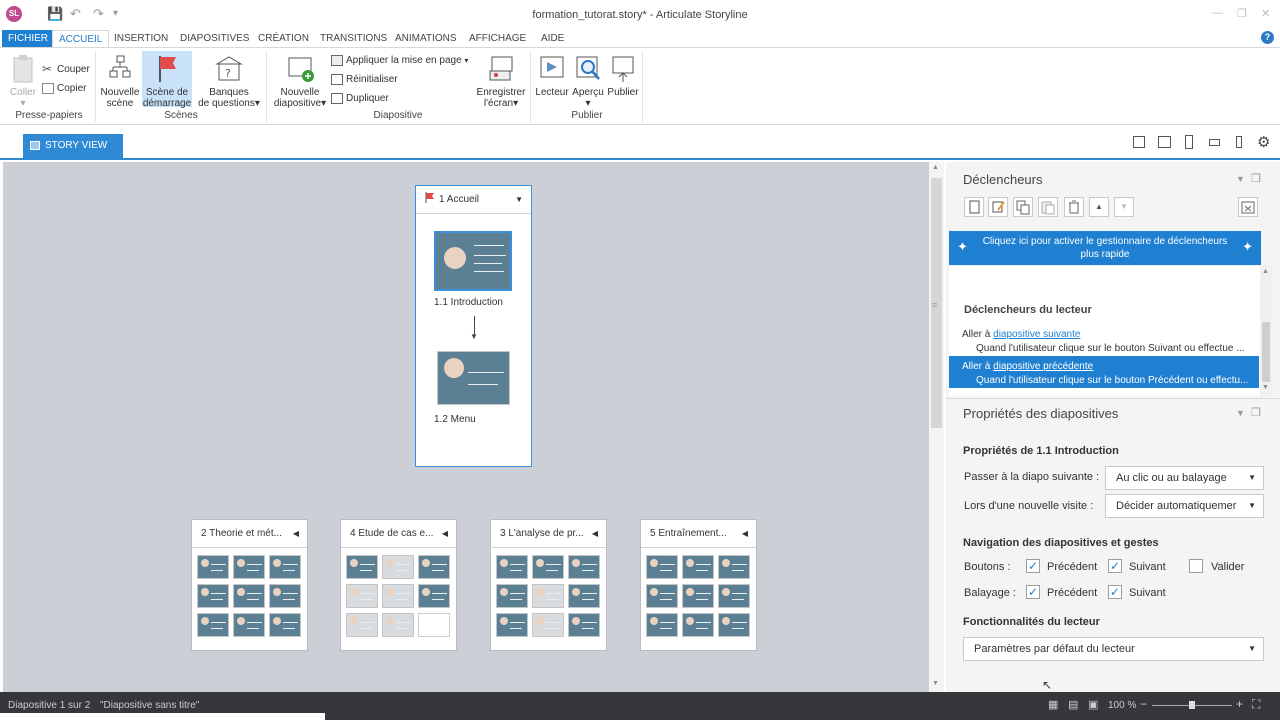 The width and height of the screenshot is (1280, 720). What do you see at coordinates (548, 534) in the screenshot?
I see `scene-header: 3 L'analyse de pr... ◀` at bounding box center [548, 534].